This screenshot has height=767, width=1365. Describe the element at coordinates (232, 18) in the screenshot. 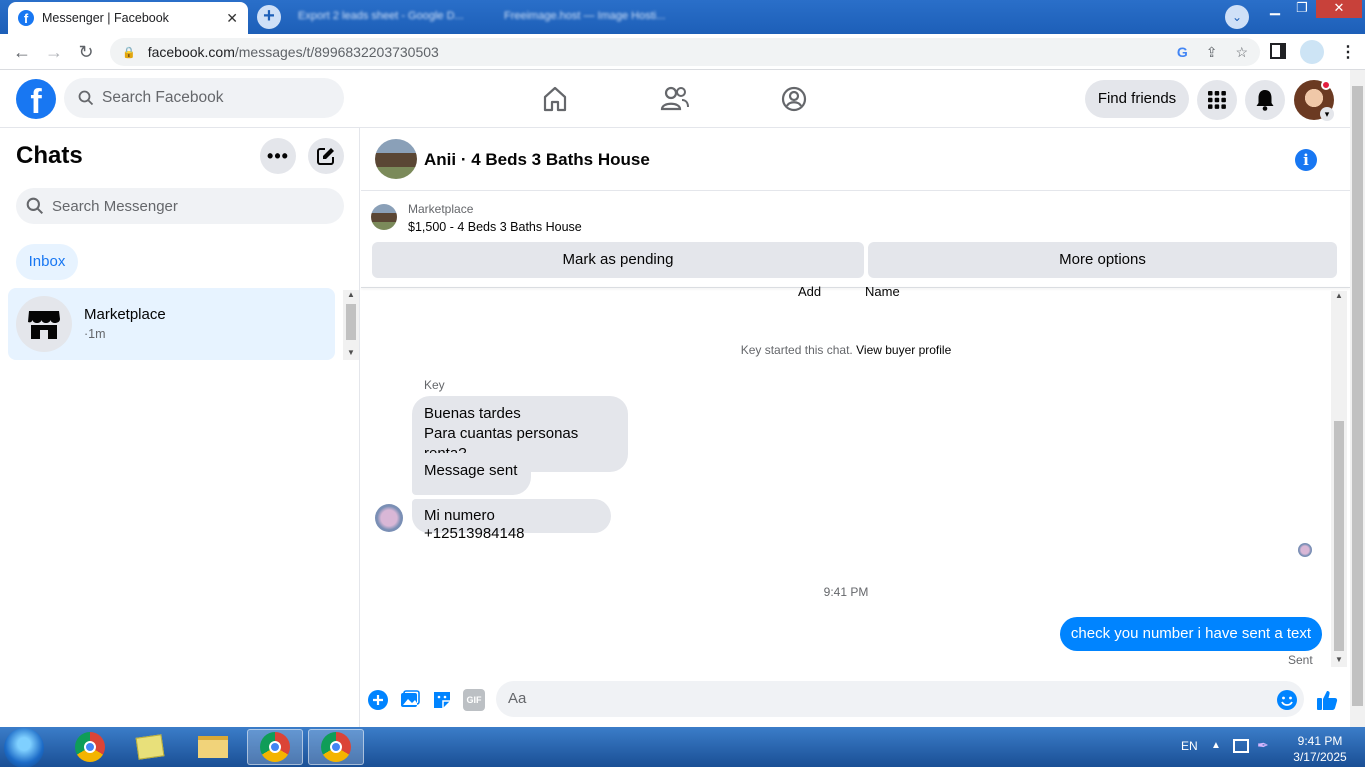

I see `close-tab-icon: ✕` at that location.